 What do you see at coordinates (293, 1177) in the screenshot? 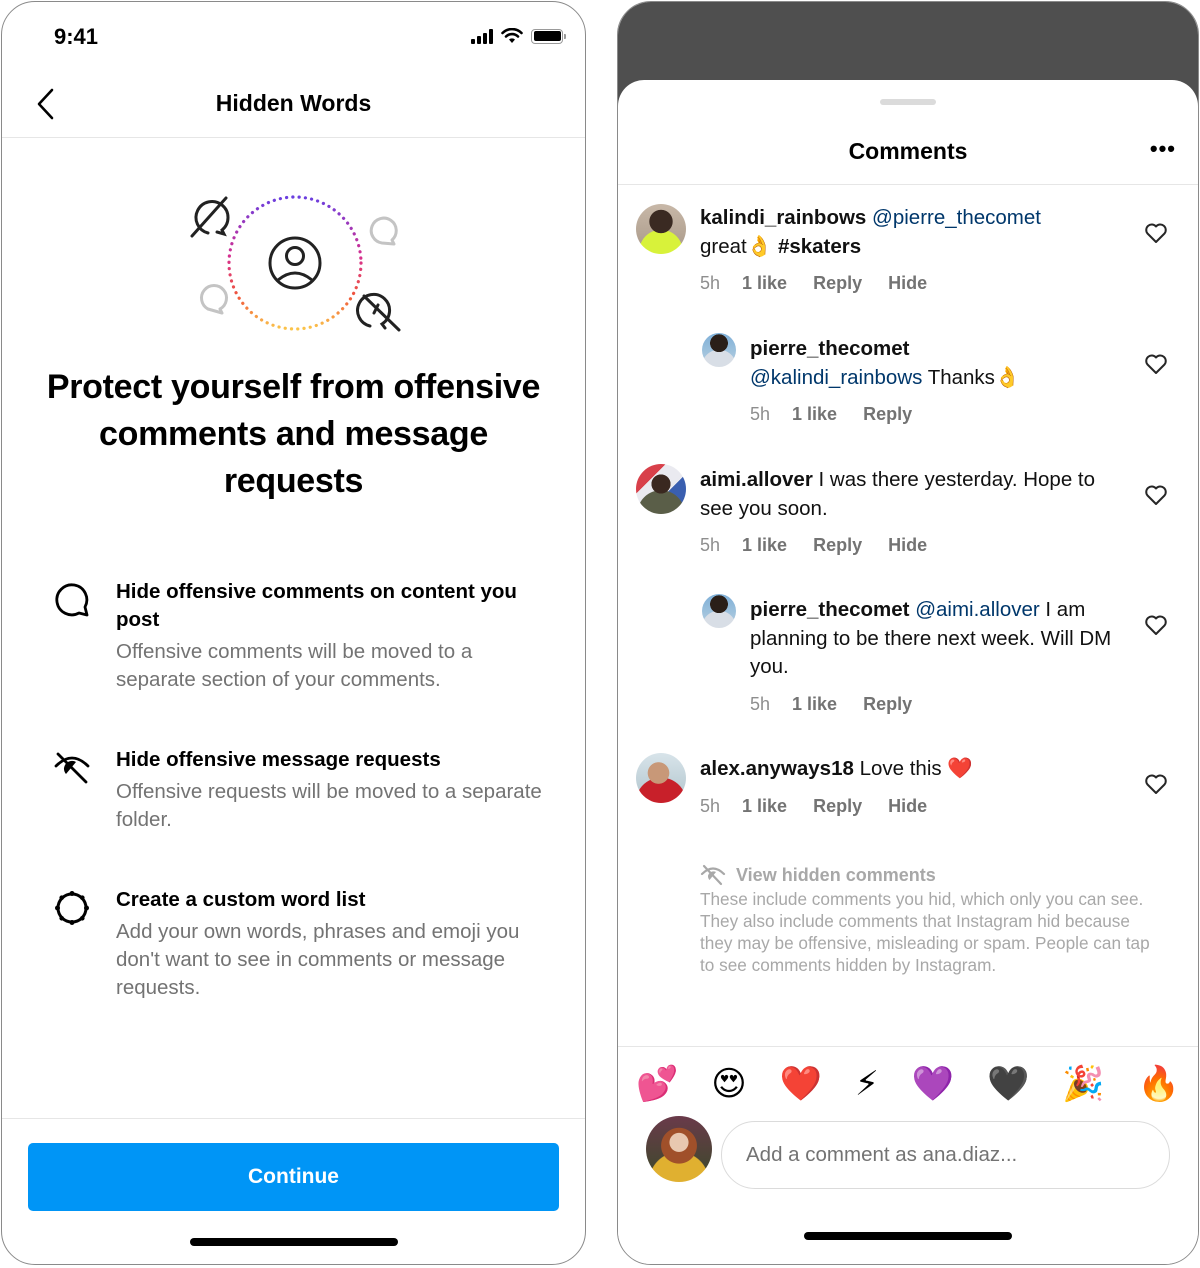
I see `continue-button: Continue` at bounding box center [293, 1177].